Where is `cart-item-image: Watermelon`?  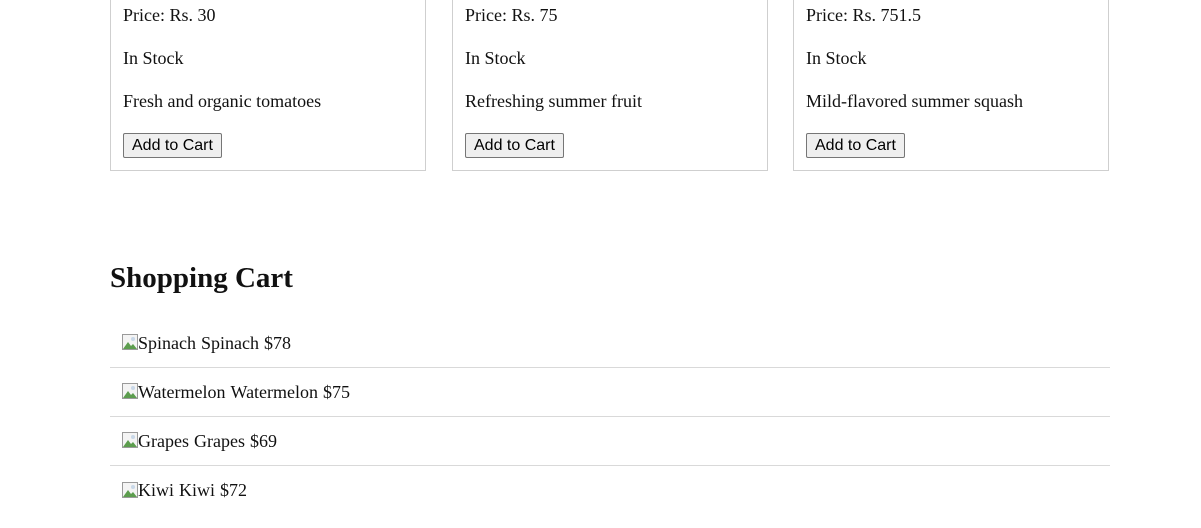 cart-item-image: Watermelon is located at coordinates (174, 392).